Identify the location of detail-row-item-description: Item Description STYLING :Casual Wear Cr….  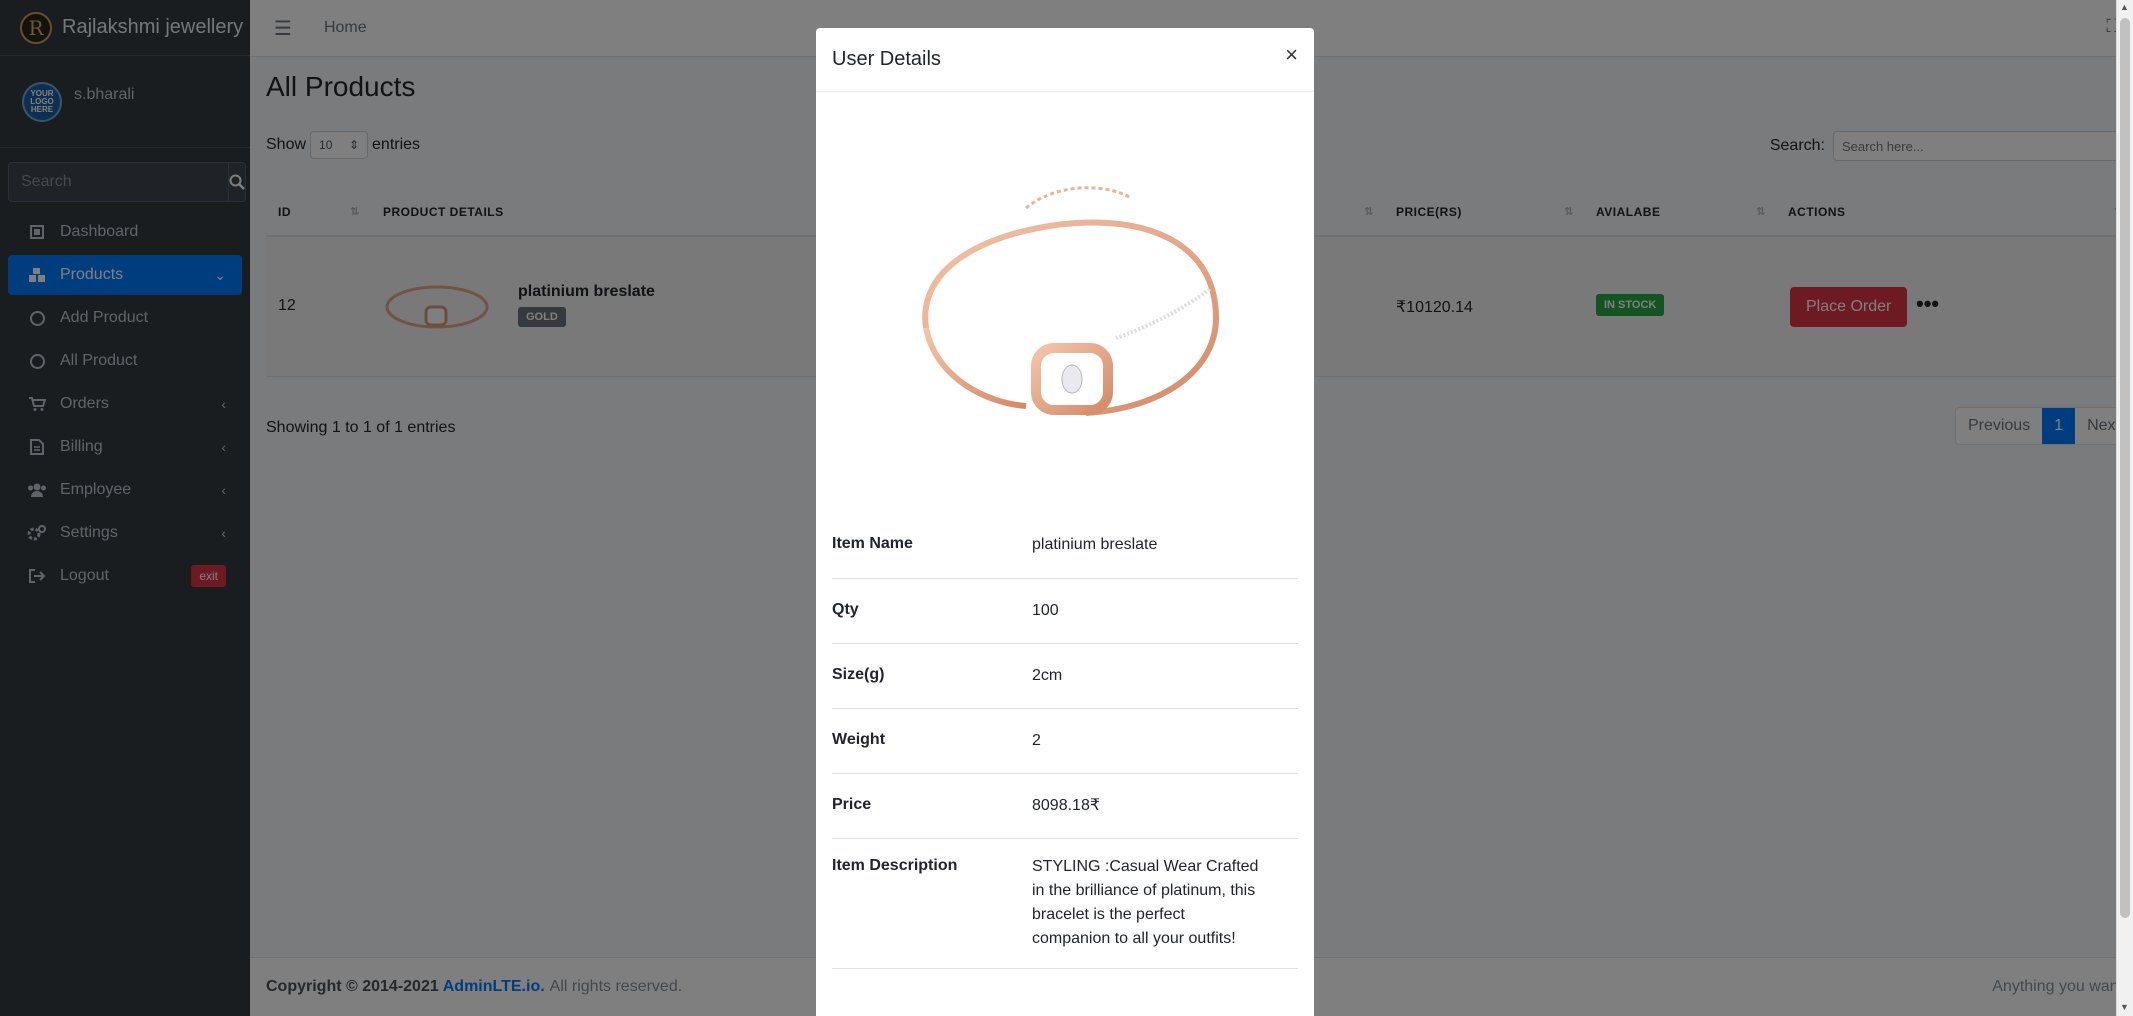
(1065, 904).